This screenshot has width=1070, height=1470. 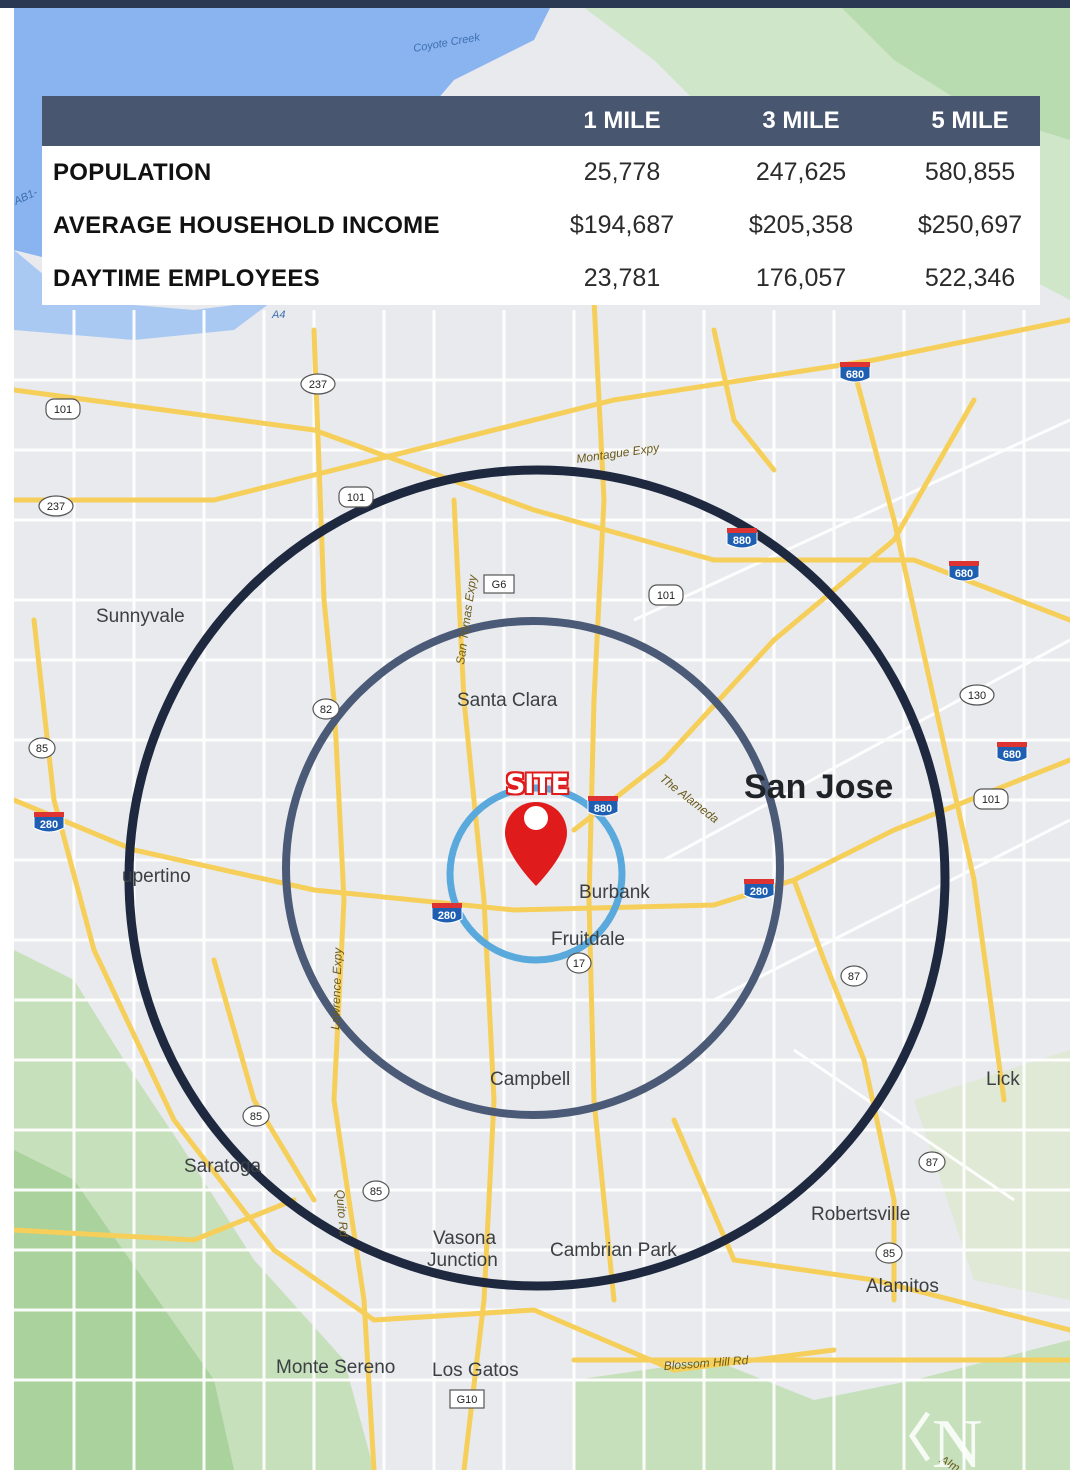 What do you see at coordinates (1003, 1079) in the screenshot?
I see `lick-label: Lick` at bounding box center [1003, 1079].